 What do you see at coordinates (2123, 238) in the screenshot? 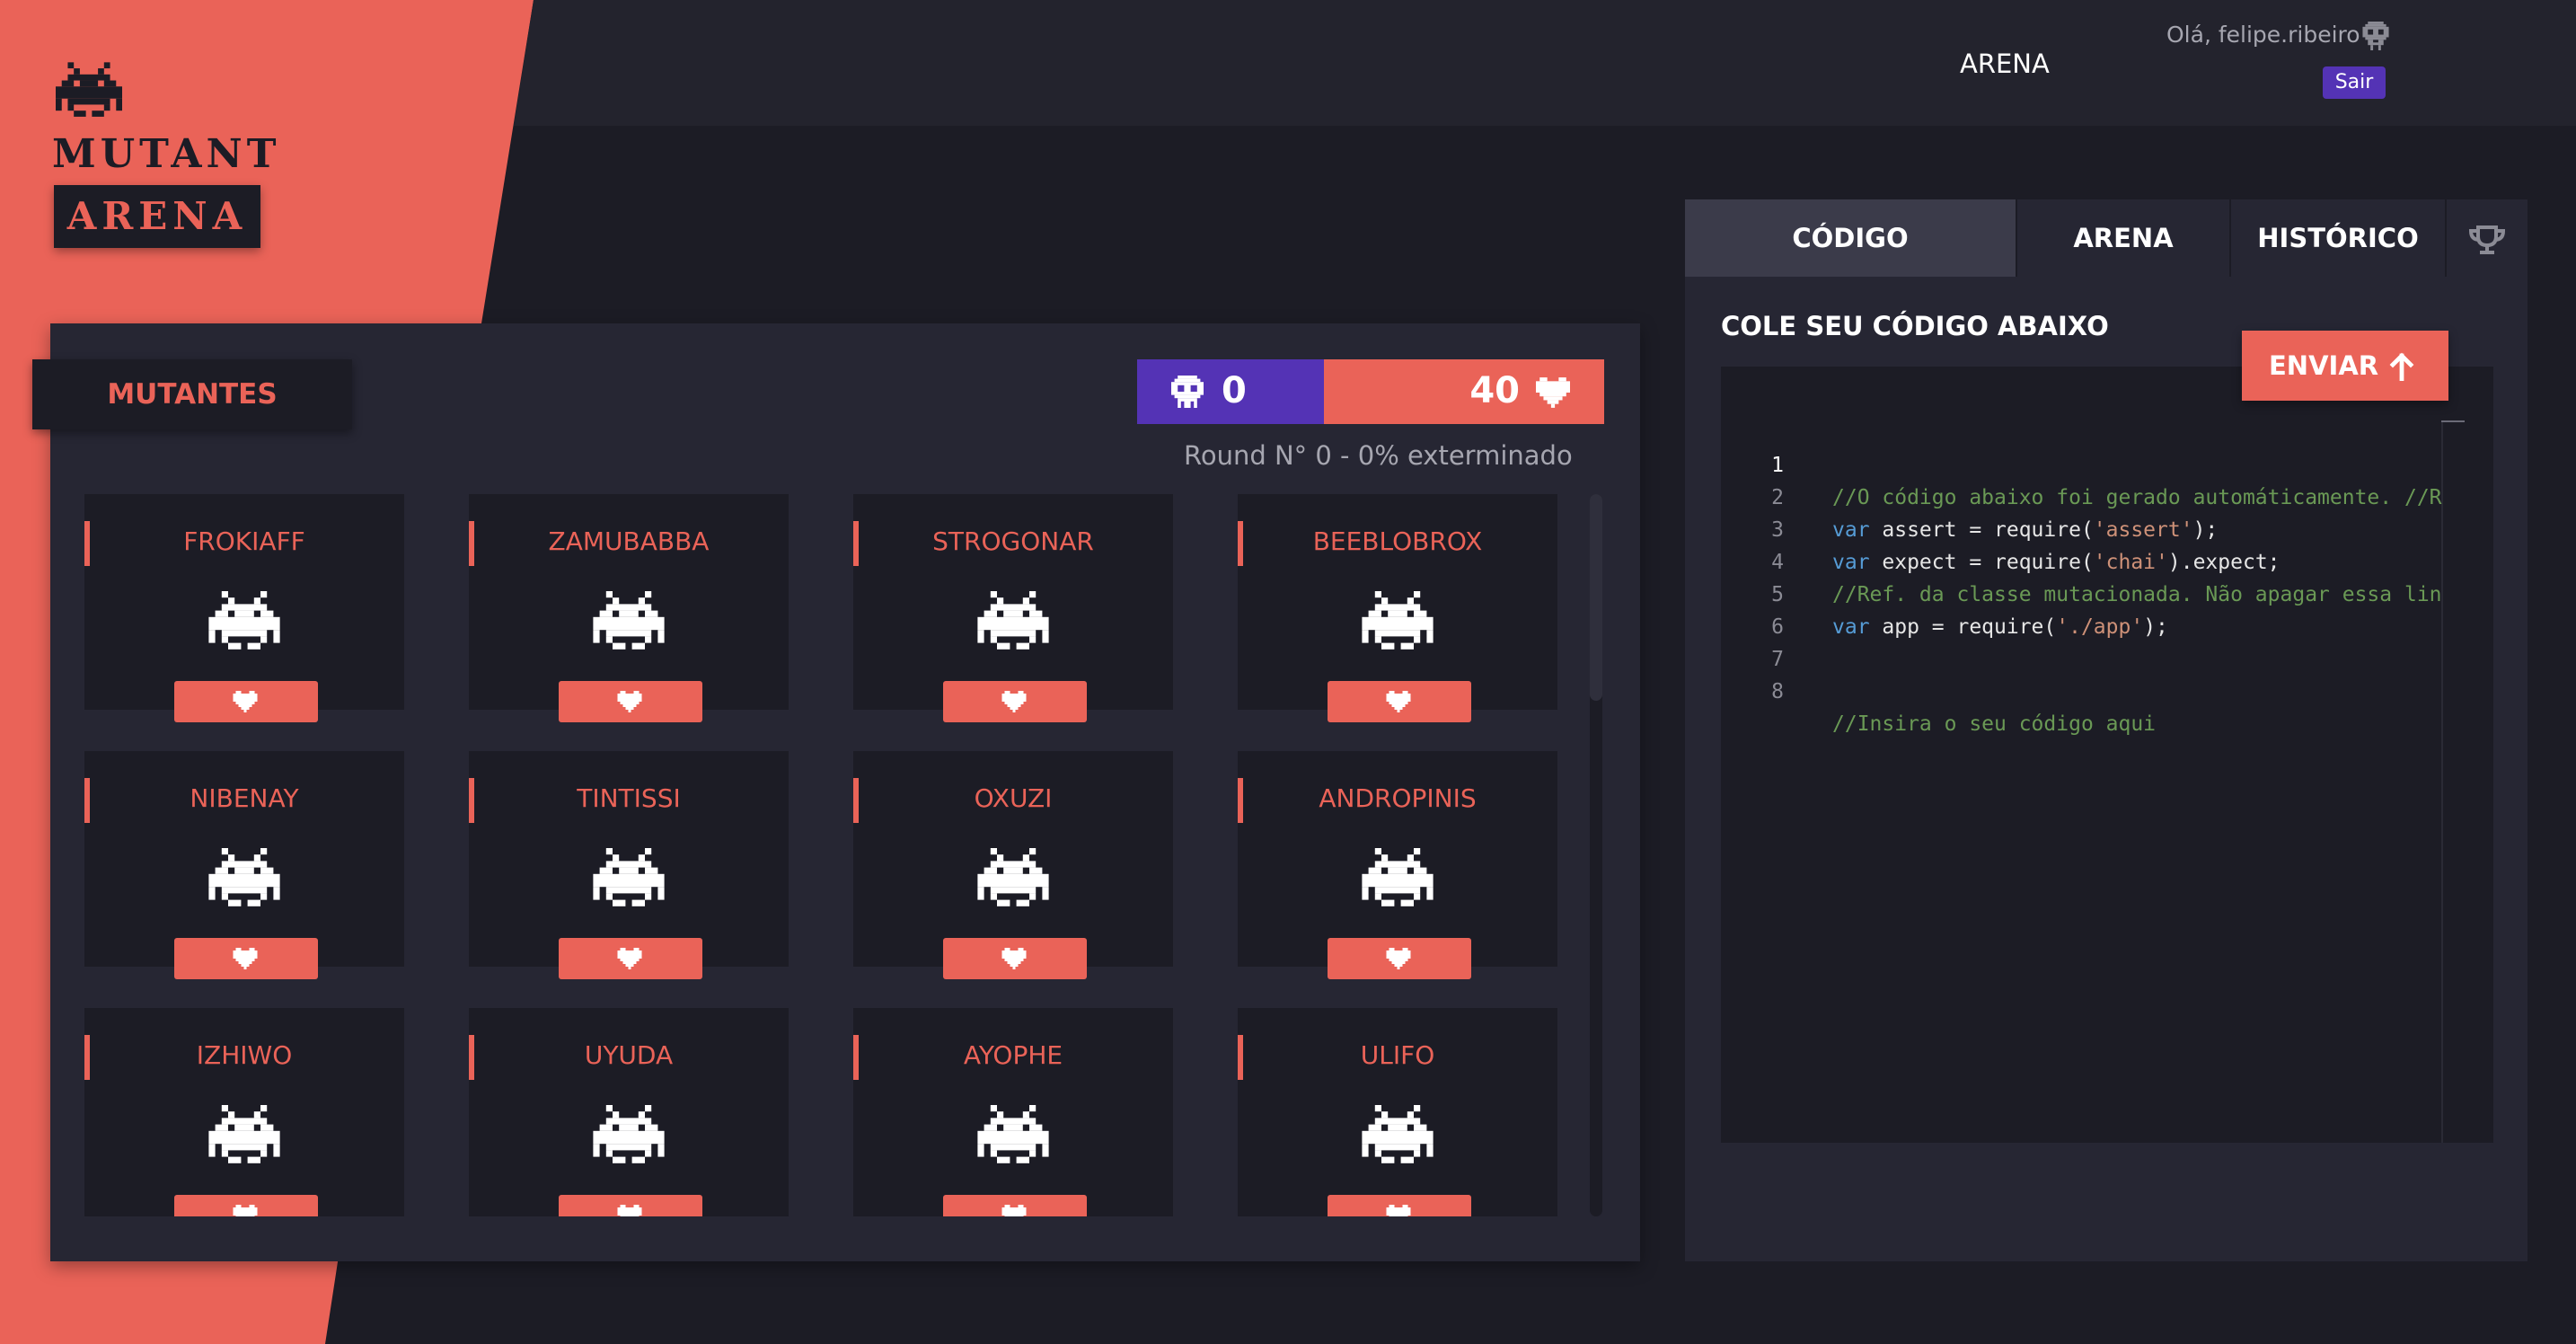
I see `tab-arena: ARENA` at bounding box center [2123, 238].